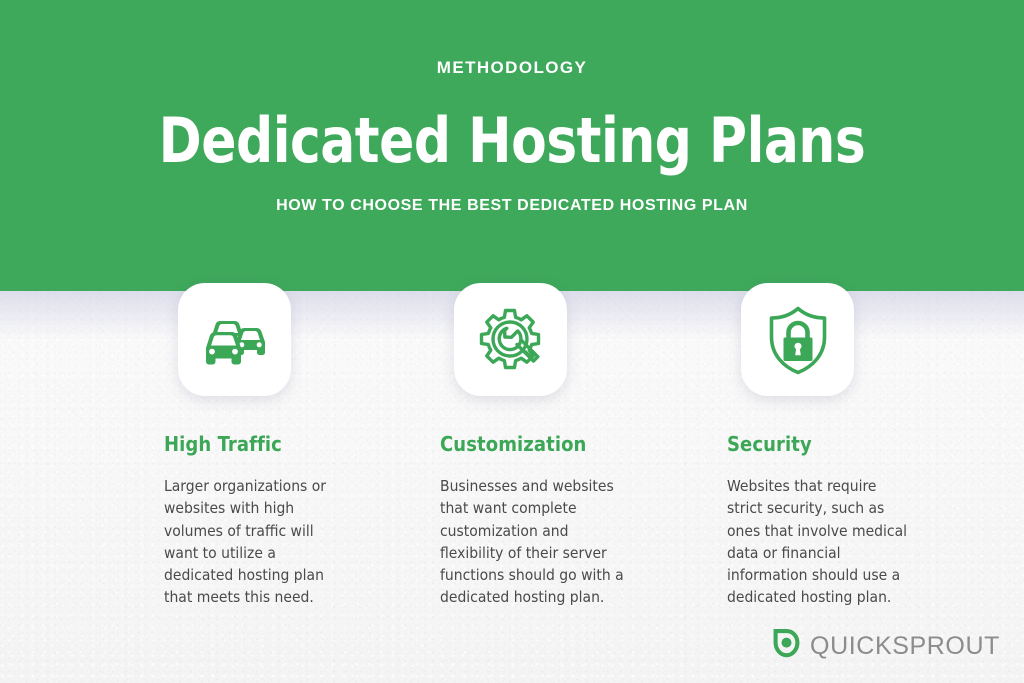  I want to click on quicksprout-sprout-icon, so click(786, 646).